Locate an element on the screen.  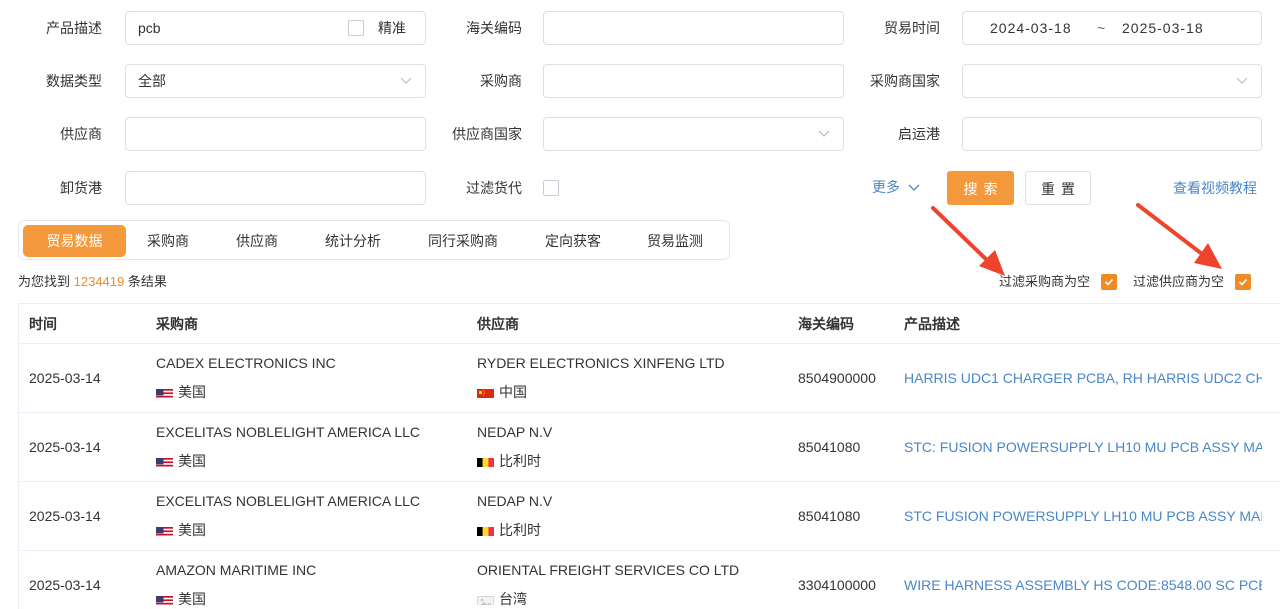
filter-forwarder-checkbox is located at coordinates (551, 188).